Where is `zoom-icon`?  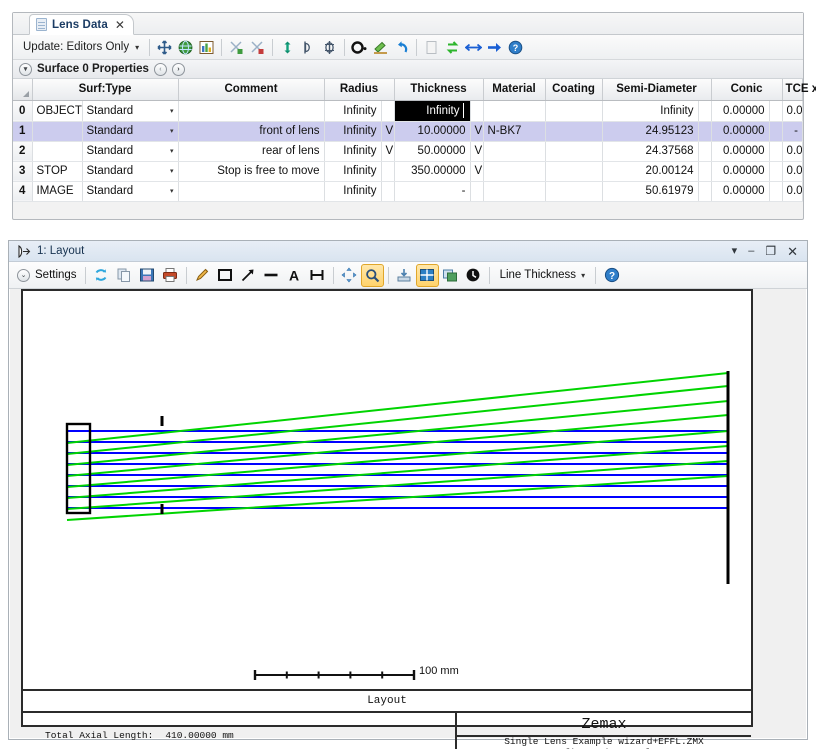 zoom-icon is located at coordinates (372, 275).